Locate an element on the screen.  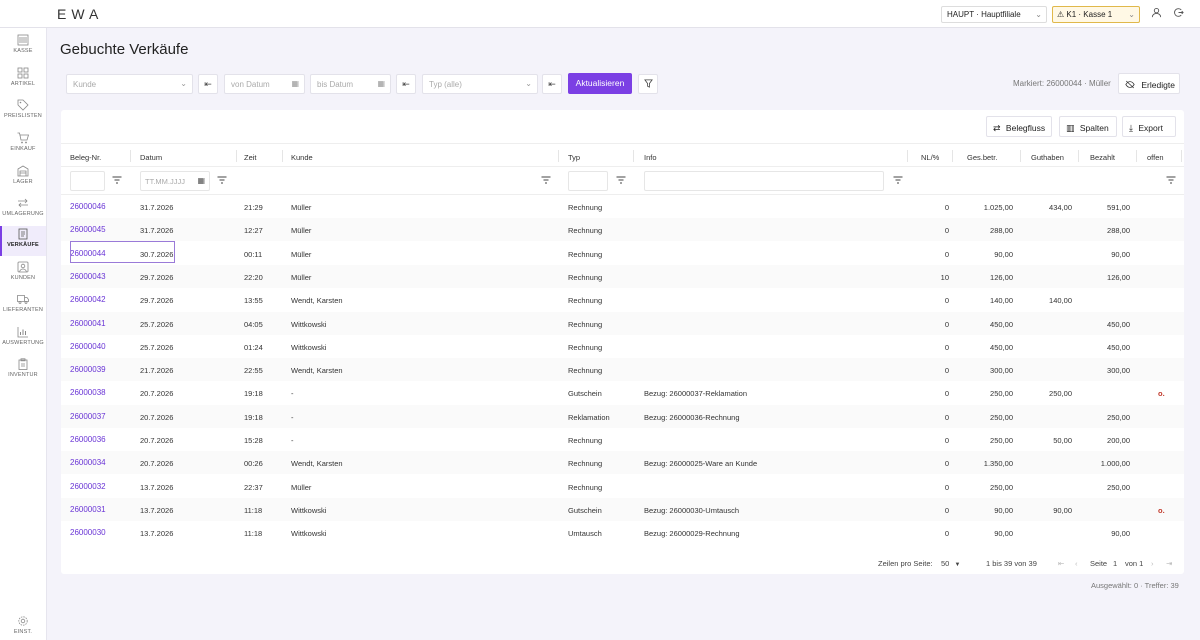
column-header-info: Info is located at coordinates (650, 157).